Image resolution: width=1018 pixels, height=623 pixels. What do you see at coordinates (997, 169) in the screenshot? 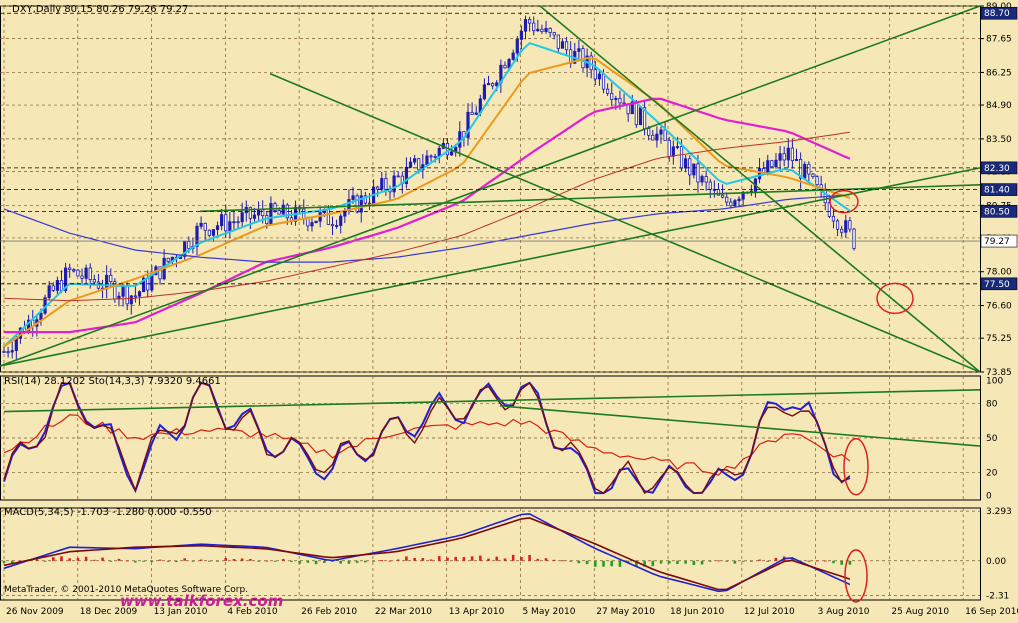
I see `price-badge-label: 82.30` at bounding box center [997, 169].